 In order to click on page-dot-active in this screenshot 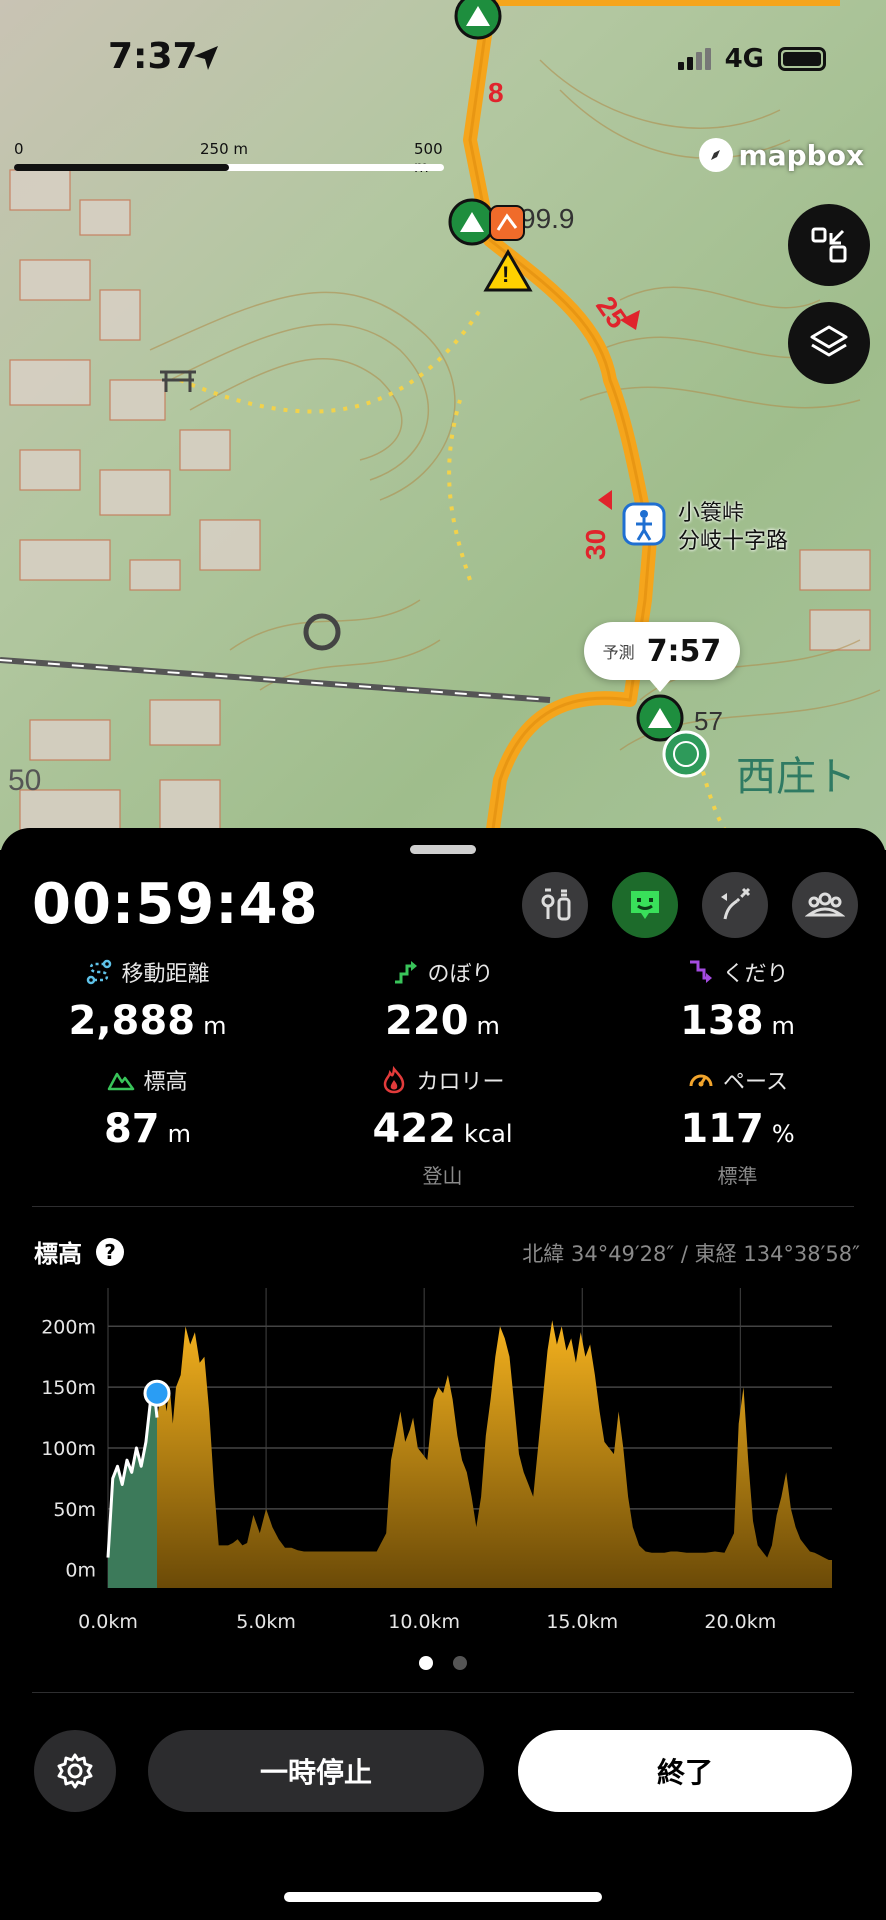, I will do `click(426, 1663)`.